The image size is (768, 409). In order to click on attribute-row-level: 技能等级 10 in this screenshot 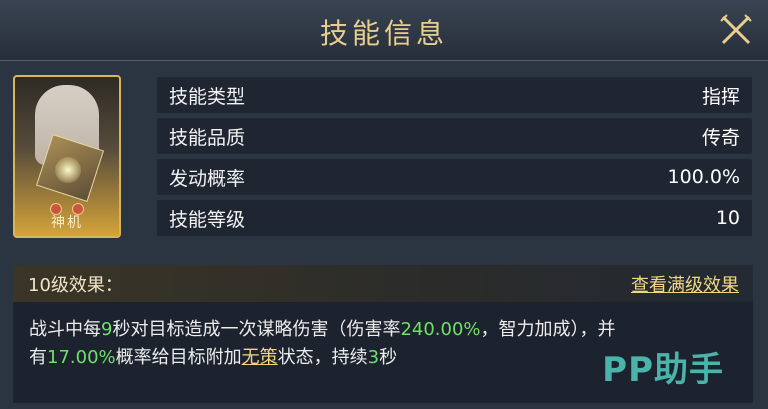, I will do `click(454, 218)`.